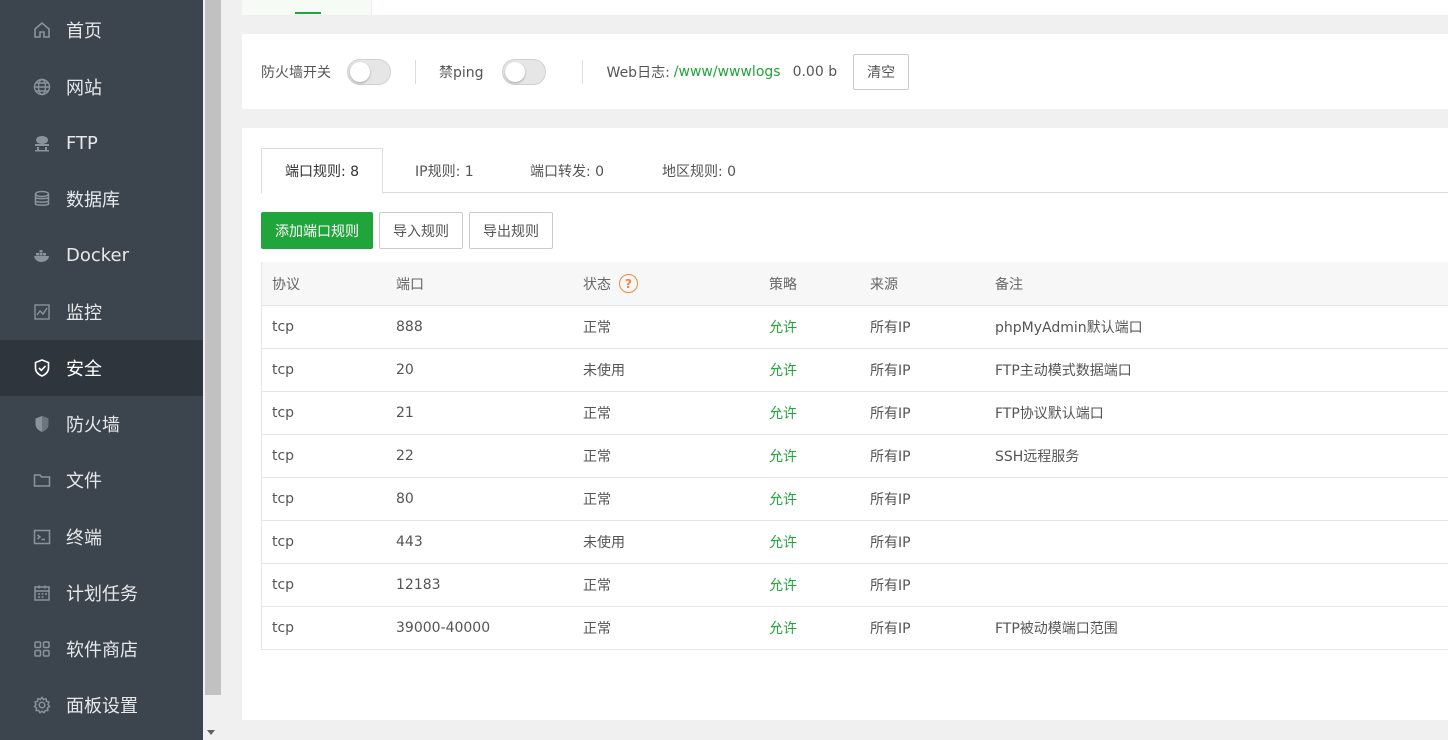 This screenshot has height=740, width=1448. Describe the element at coordinates (855, 542) in the screenshot. I see `table-row: tcp 443 未使用 允许 所有IP` at that location.